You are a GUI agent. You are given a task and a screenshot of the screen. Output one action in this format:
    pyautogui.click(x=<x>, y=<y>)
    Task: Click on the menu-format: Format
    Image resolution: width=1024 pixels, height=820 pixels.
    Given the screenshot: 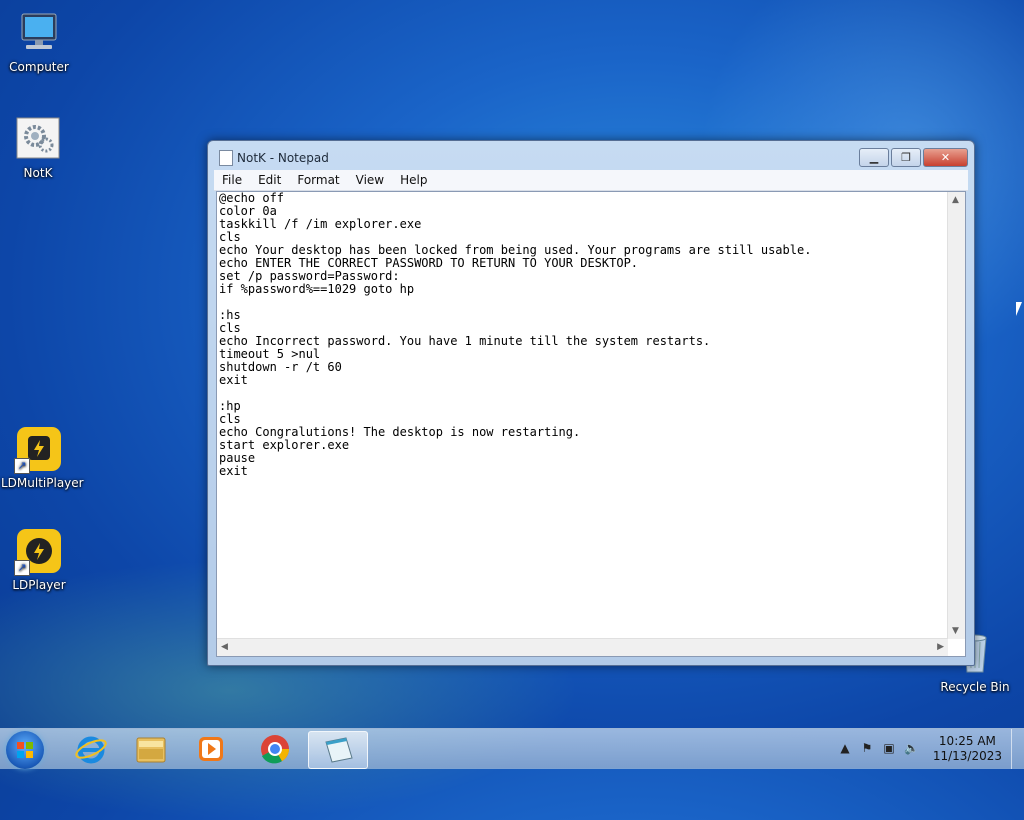 What is the action you would take?
    pyautogui.click(x=318, y=180)
    